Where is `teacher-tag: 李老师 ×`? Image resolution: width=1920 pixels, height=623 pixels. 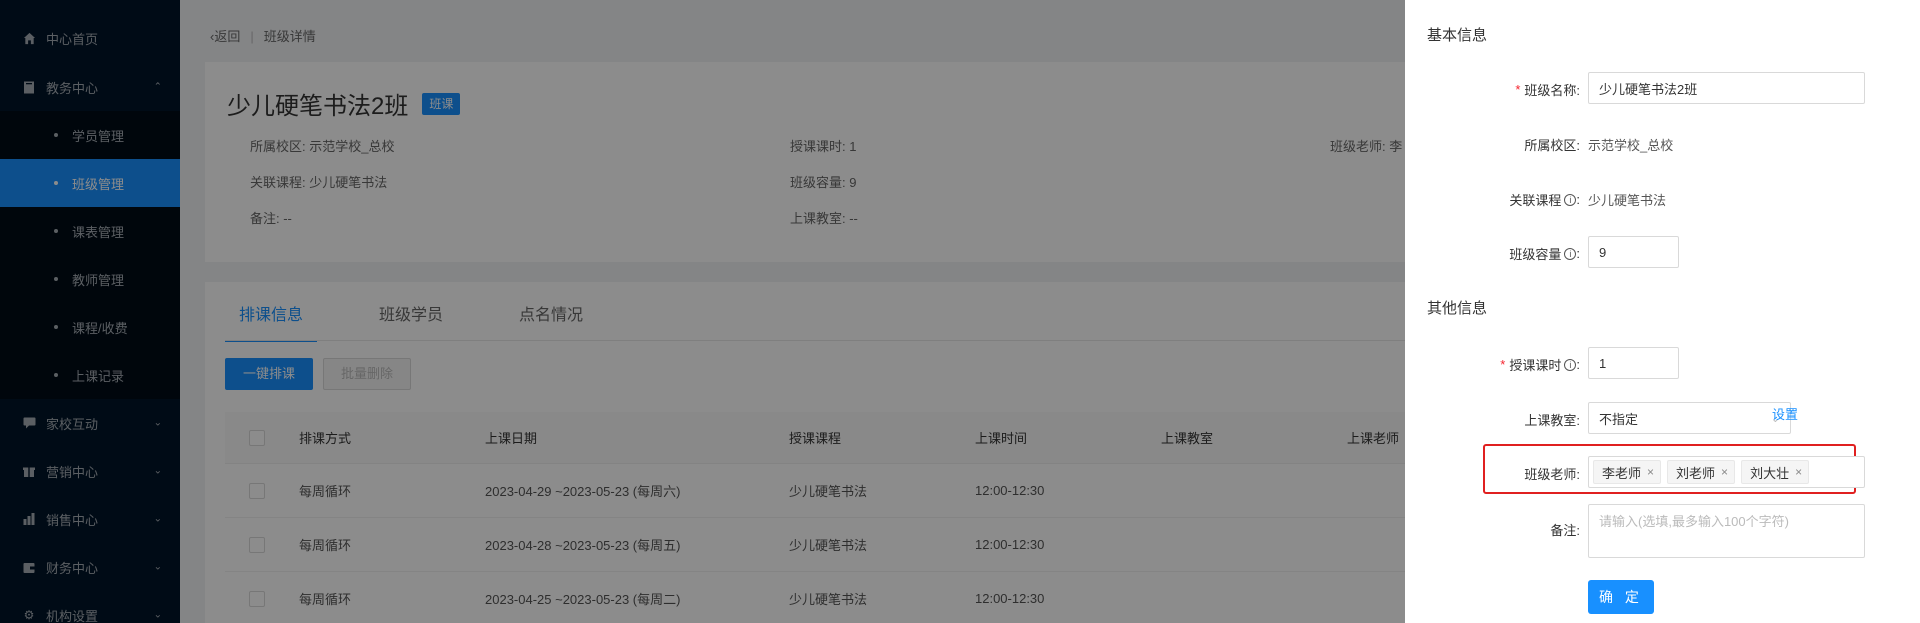
teacher-tag: 李老师 × is located at coordinates (1627, 472).